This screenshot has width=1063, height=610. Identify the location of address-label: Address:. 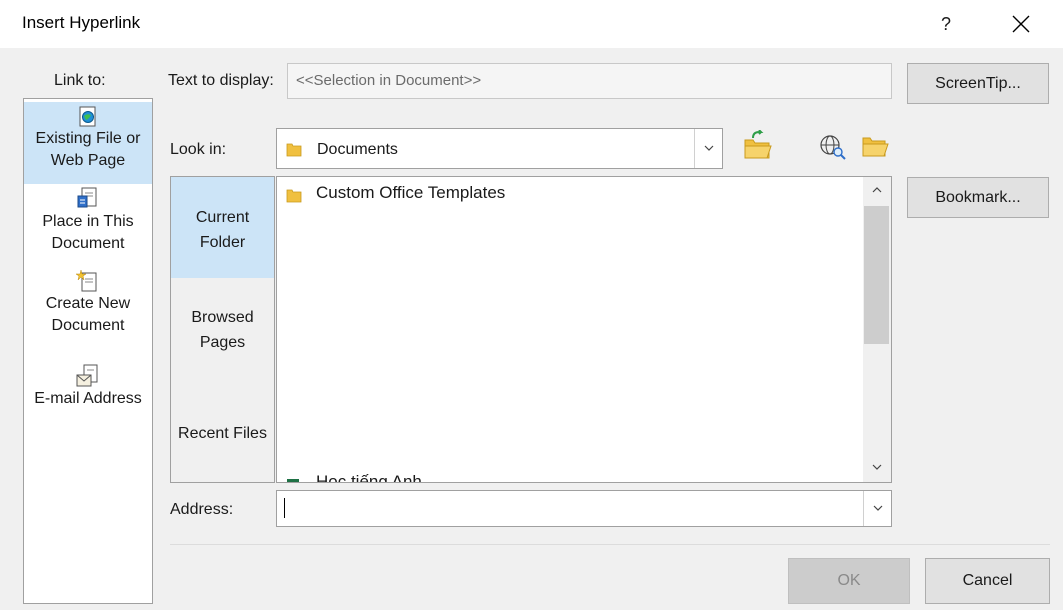
(202, 509).